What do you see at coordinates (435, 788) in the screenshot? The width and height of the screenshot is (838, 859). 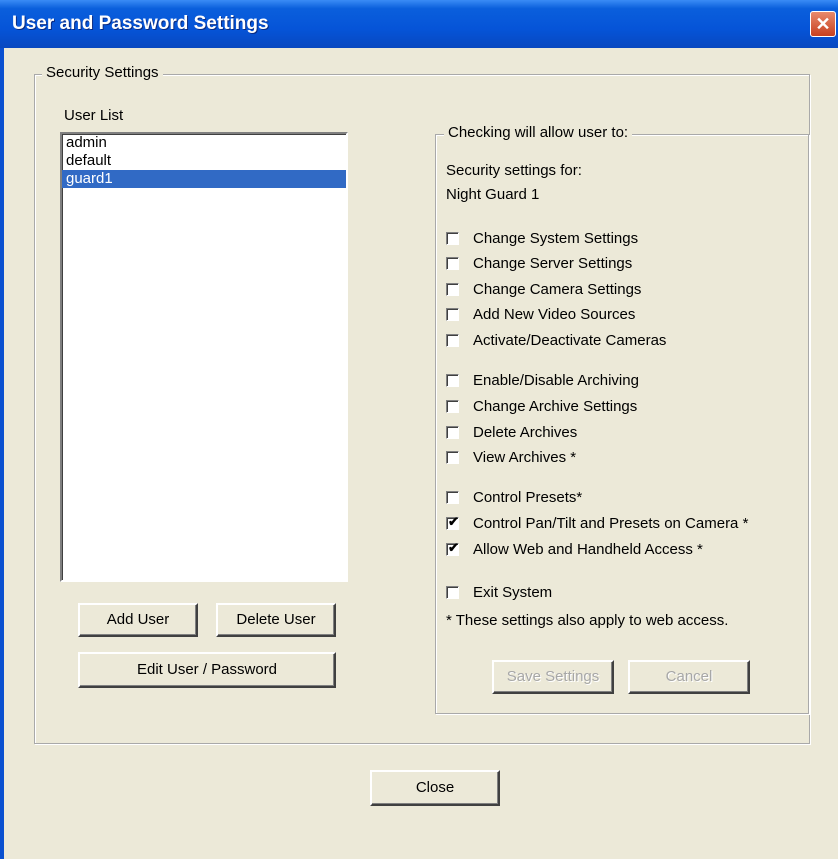 I see `close-button: Close` at bounding box center [435, 788].